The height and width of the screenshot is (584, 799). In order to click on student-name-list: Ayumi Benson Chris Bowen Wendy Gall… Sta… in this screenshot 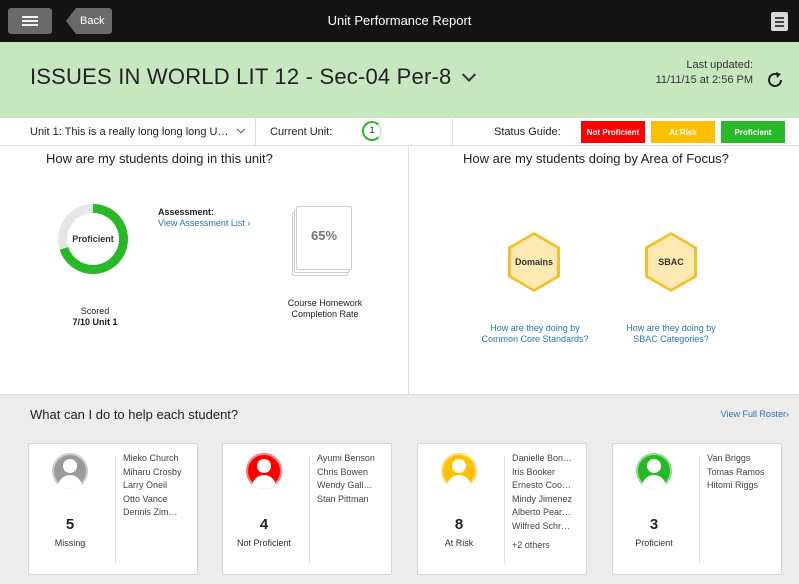, I will do `click(346, 479)`.